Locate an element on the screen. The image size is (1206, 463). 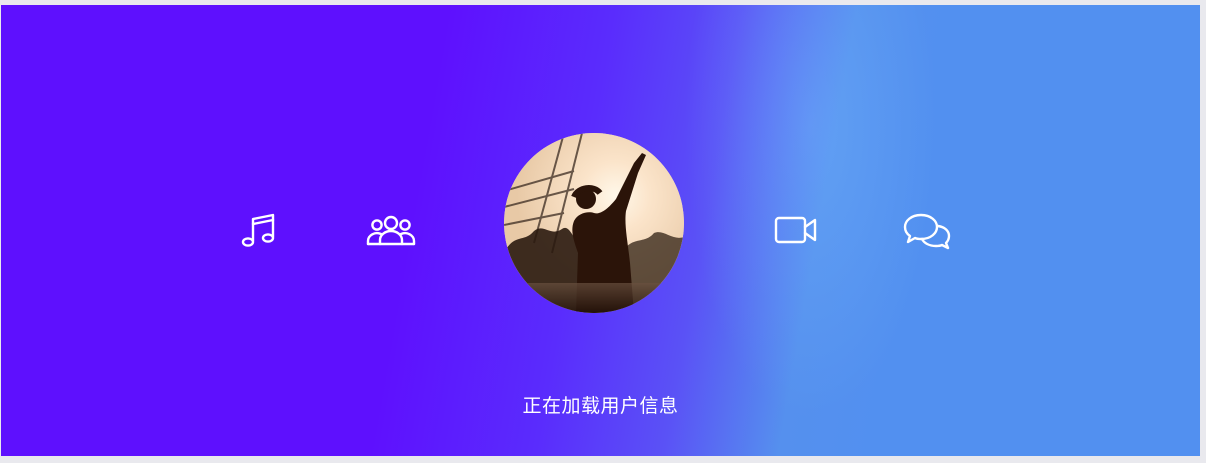
music-button is located at coordinates (259, 231).